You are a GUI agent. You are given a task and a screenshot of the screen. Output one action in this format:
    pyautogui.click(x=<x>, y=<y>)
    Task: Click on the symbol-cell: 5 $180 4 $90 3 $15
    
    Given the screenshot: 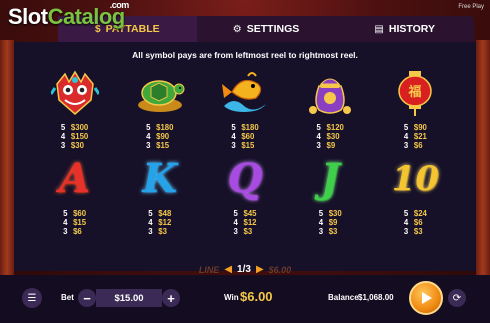 What is the action you would take?
    pyautogui.click(x=159, y=109)
    